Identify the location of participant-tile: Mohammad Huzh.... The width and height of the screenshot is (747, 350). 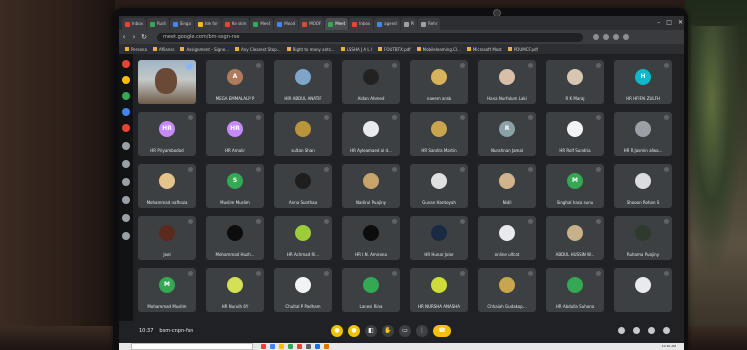
(235, 238).